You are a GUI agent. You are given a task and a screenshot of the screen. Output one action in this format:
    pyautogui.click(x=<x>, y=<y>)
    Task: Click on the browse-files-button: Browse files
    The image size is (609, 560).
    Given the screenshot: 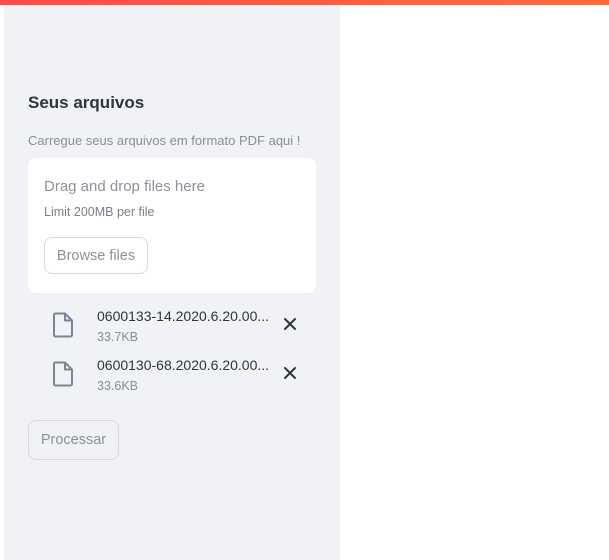 What is the action you would take?
    pyautogui.click(x=96, y=255)
    